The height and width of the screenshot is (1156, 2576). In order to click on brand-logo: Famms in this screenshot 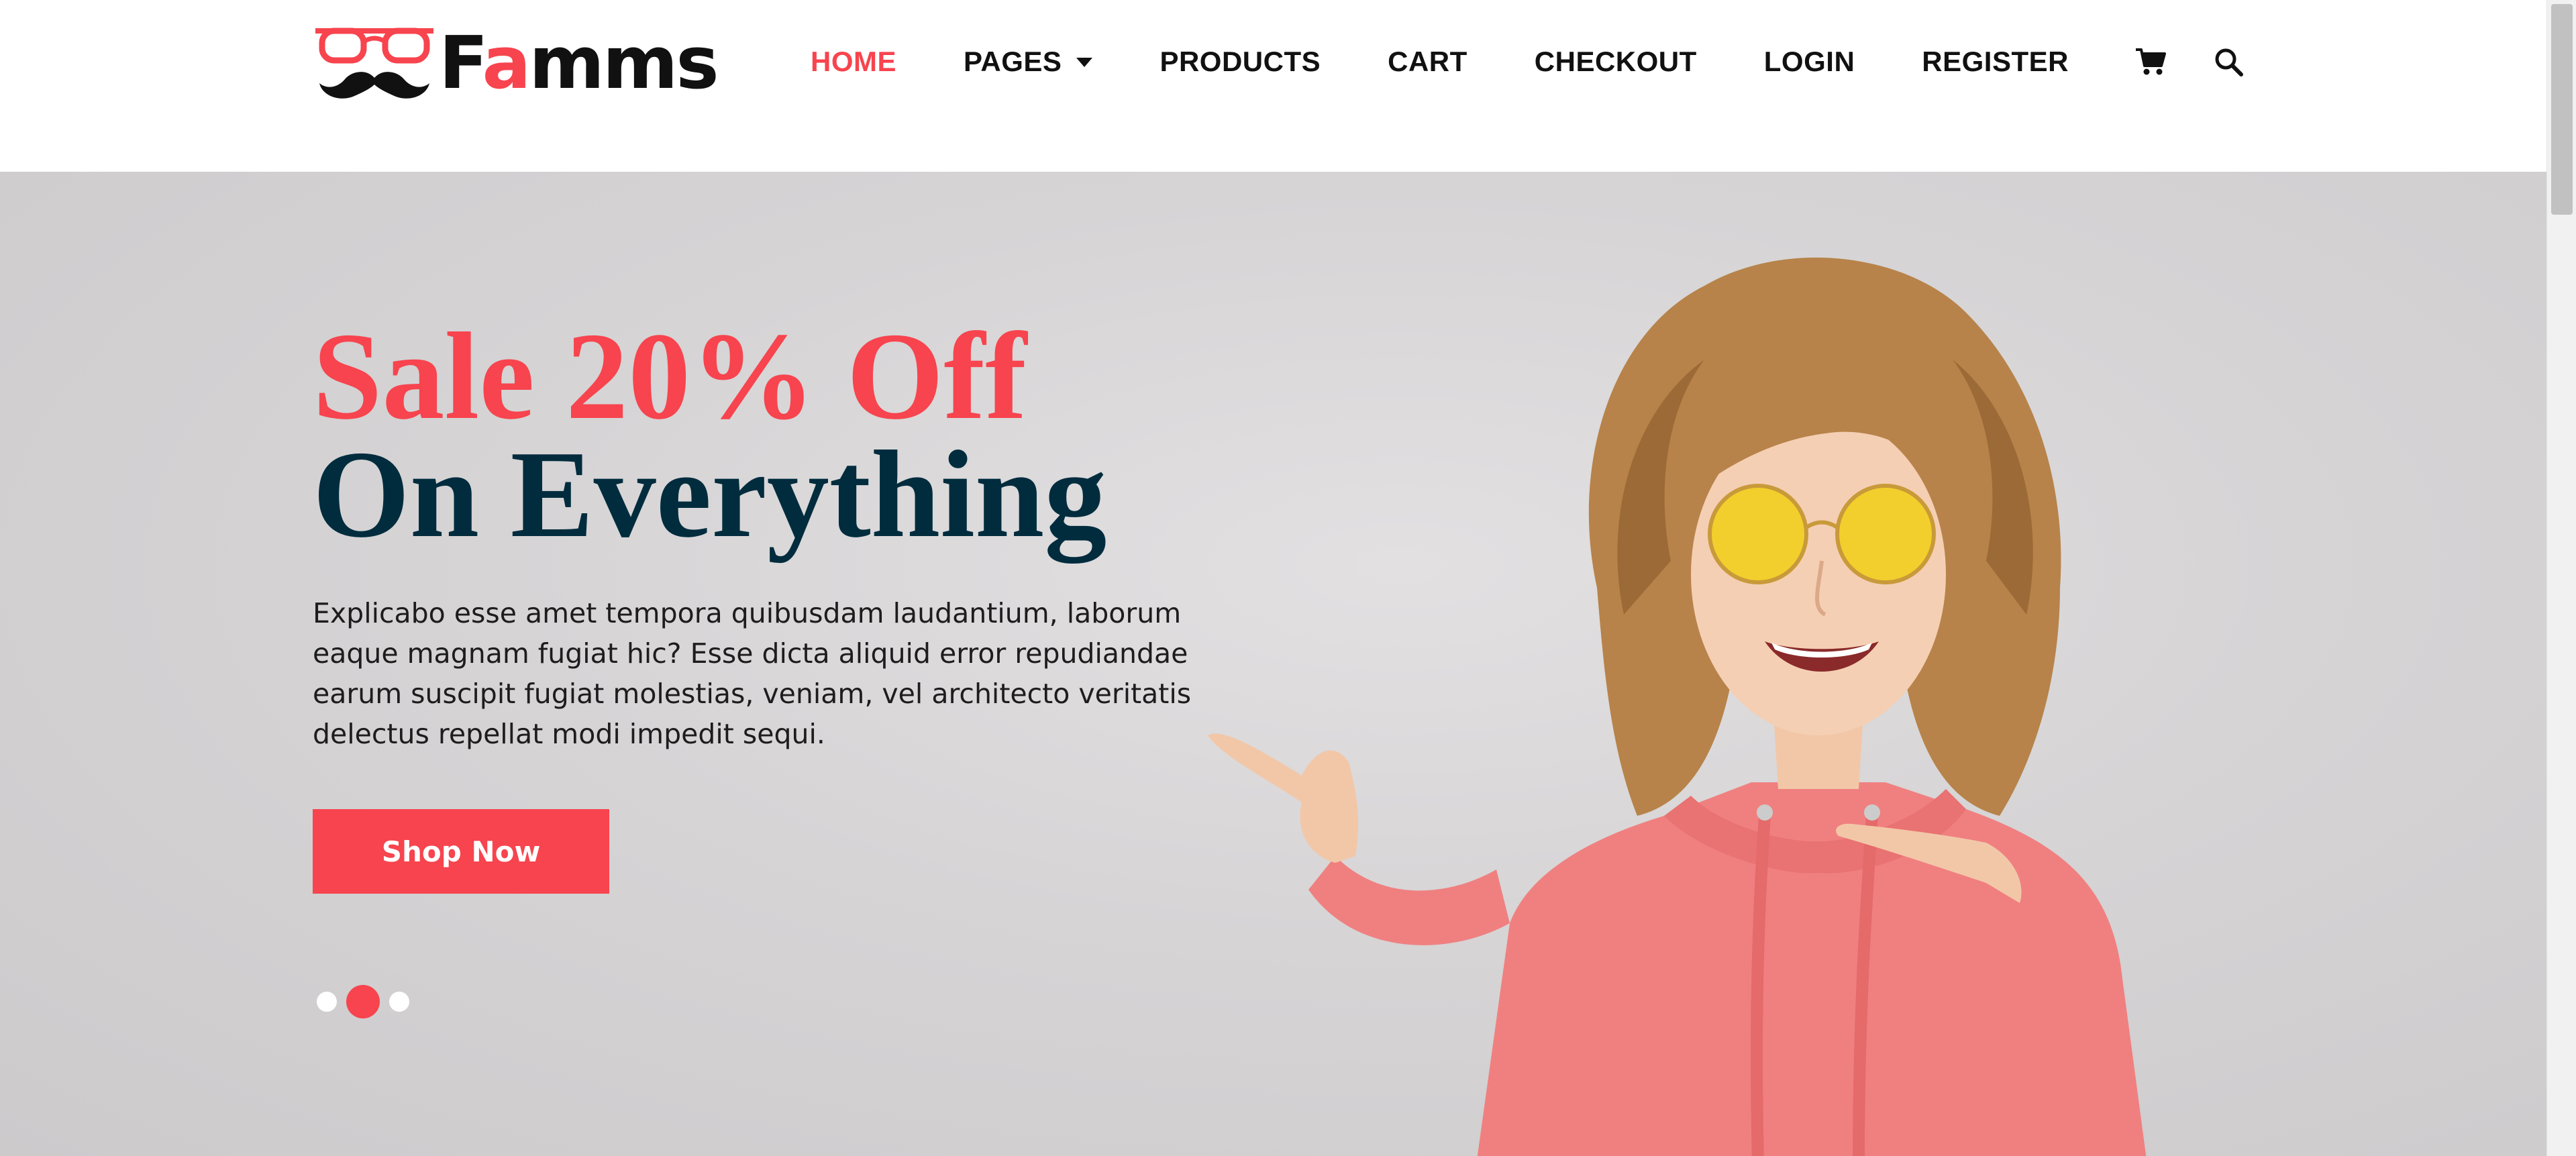, I will do `click(516, 63)`.